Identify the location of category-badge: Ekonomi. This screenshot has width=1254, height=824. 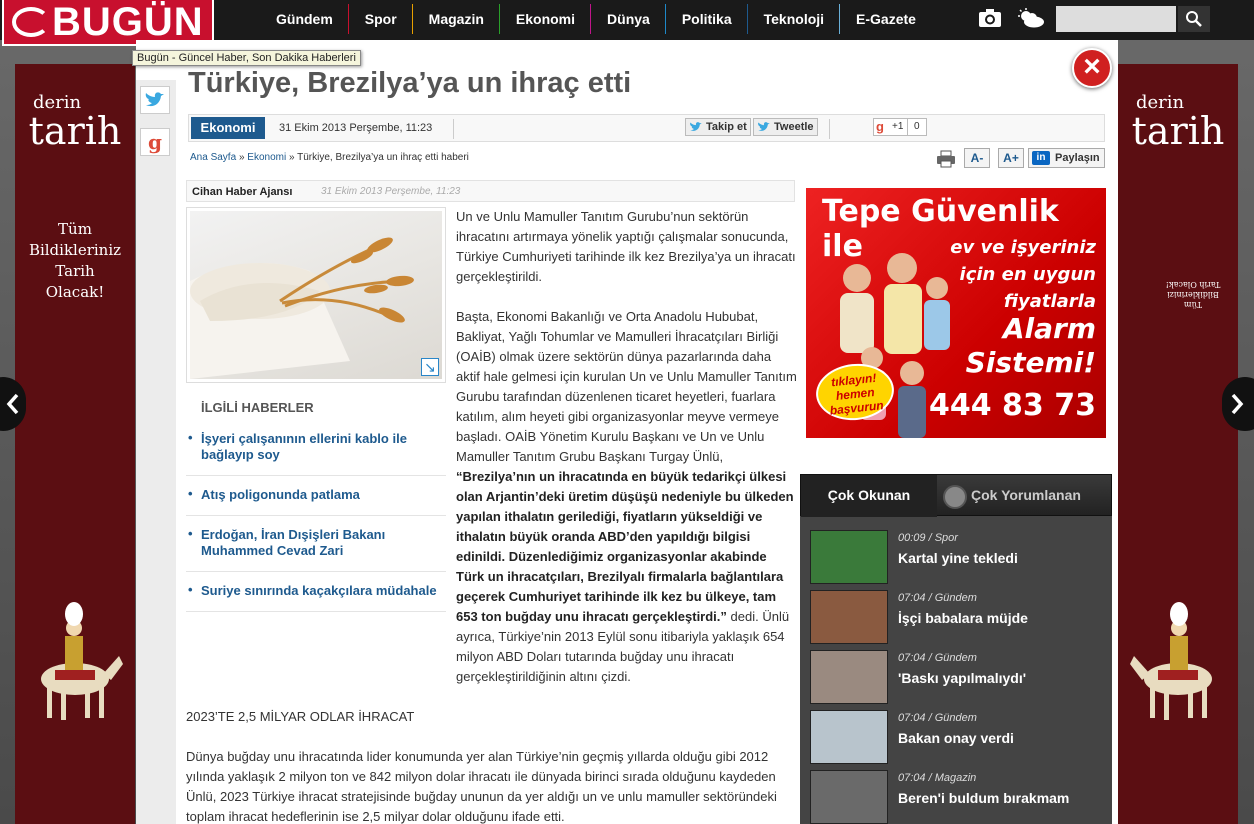
(228, 128).